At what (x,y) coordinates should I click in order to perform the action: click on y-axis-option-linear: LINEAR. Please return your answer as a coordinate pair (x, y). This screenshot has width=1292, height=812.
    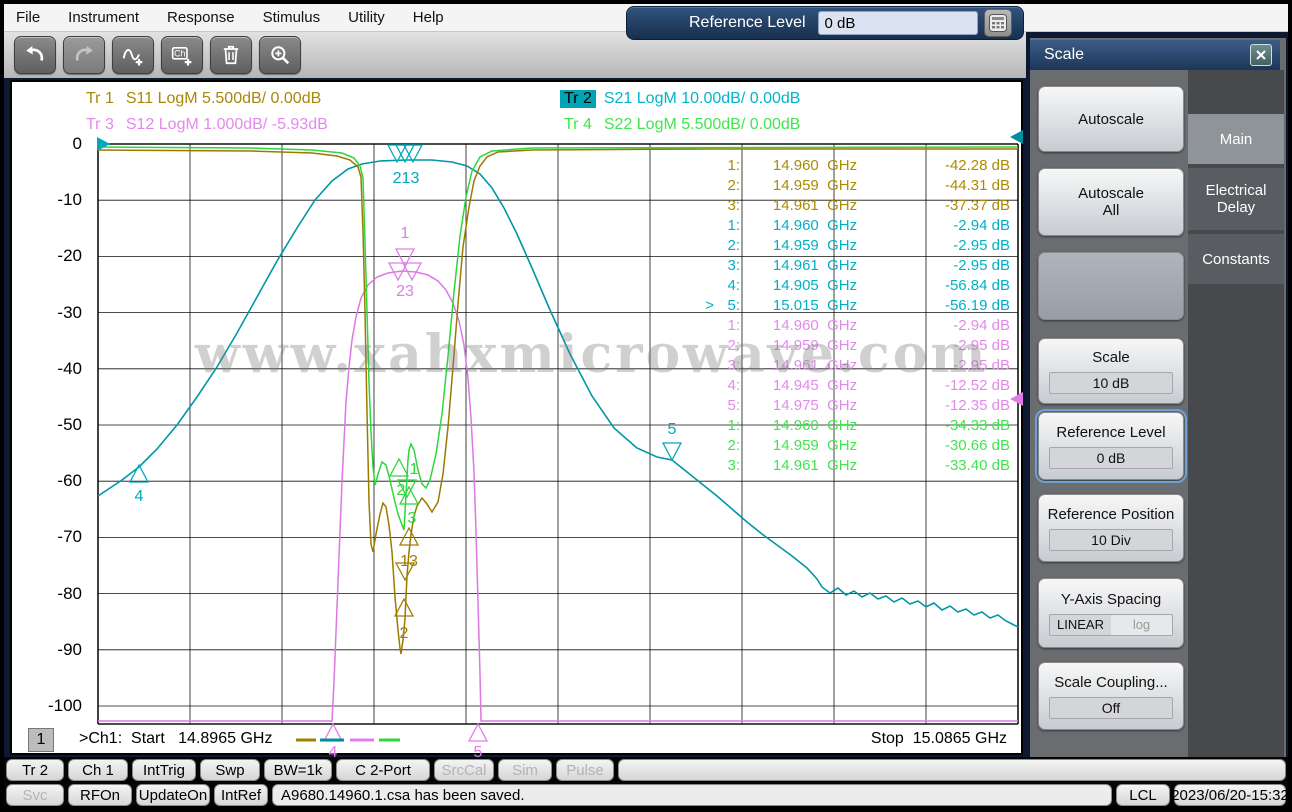
    Looking at the image, I should click on (1080, 624).